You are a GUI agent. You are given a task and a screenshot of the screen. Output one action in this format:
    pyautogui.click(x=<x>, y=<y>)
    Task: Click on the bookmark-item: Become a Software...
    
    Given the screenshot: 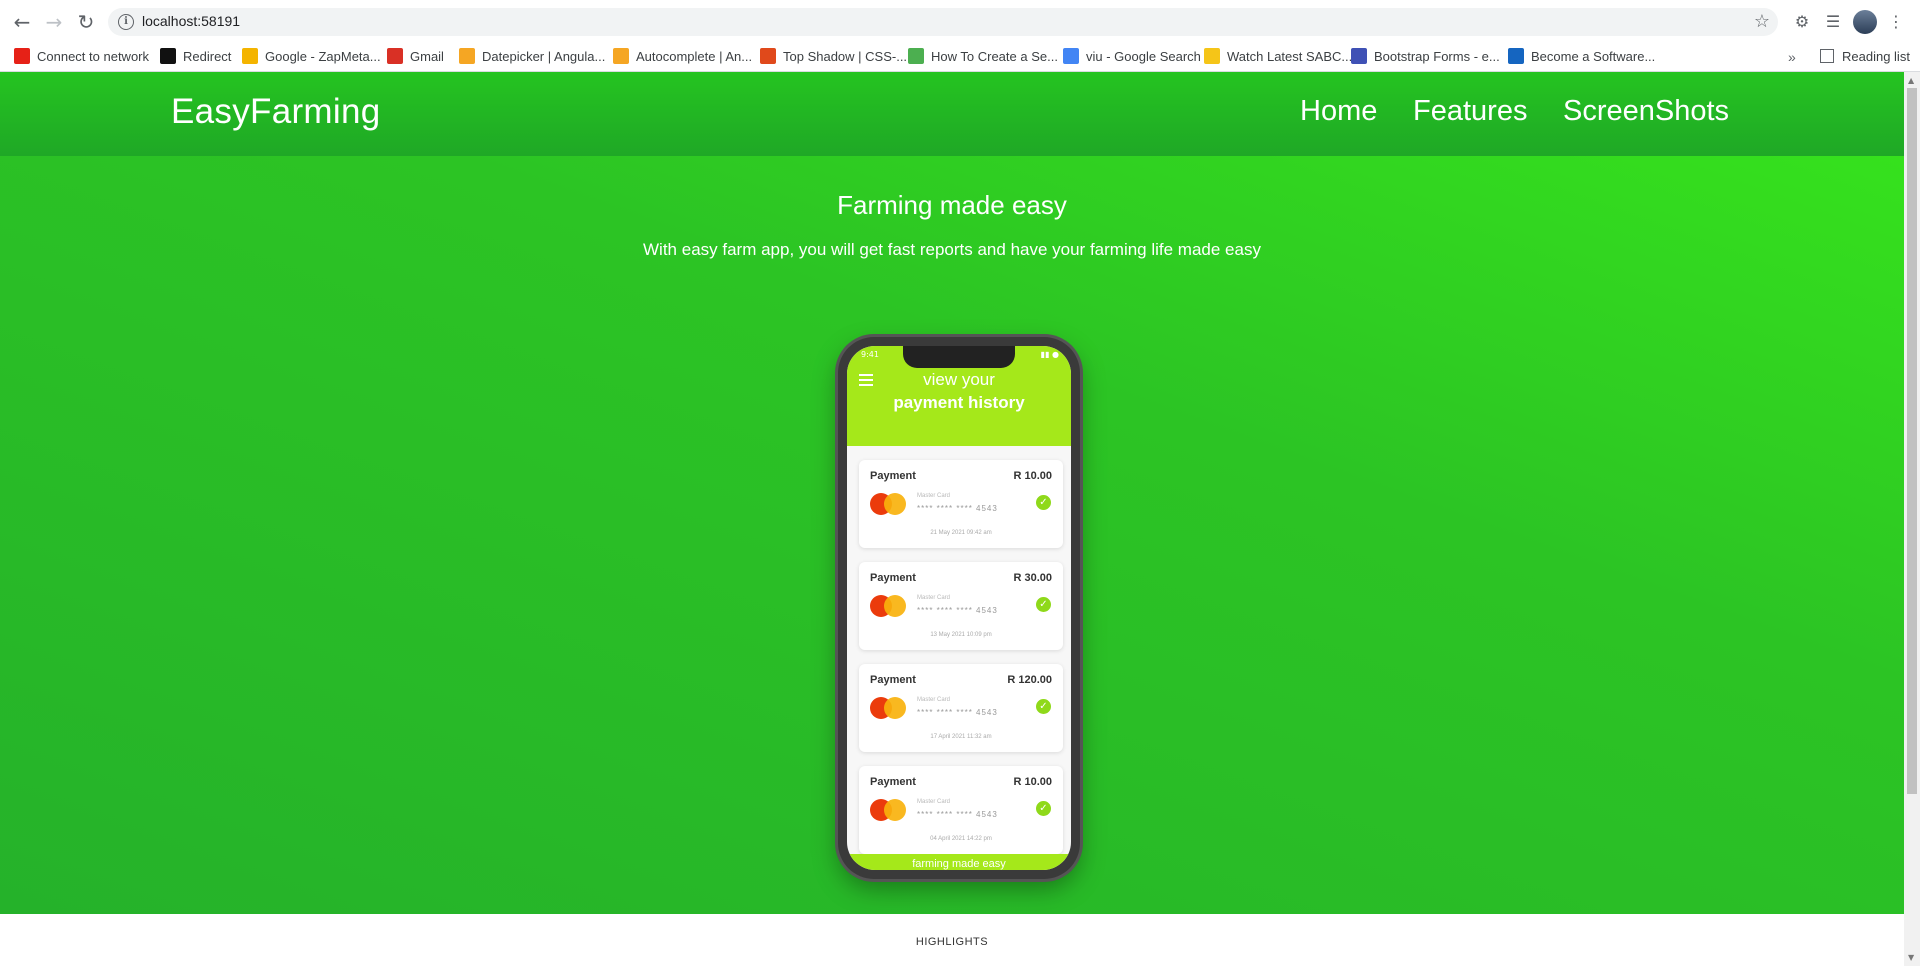 What is the action you would take?
    pyautogui.click(x=1581, y=58)
    